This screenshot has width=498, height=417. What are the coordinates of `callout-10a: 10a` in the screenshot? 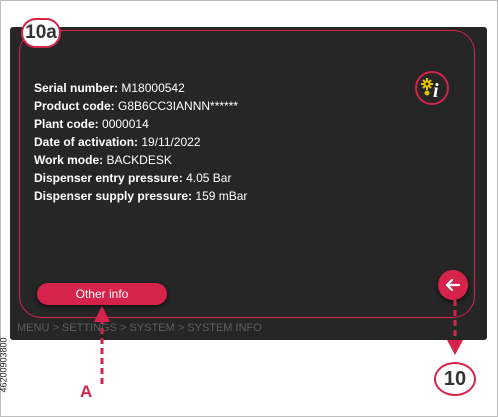 It's located at (41, 33).